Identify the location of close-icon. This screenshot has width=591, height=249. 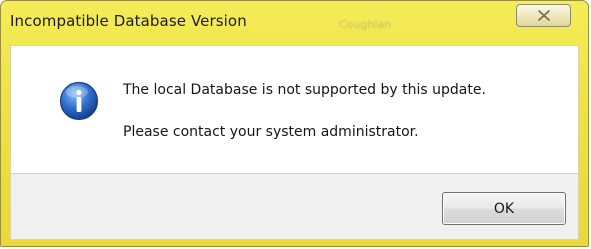
(543, 15).